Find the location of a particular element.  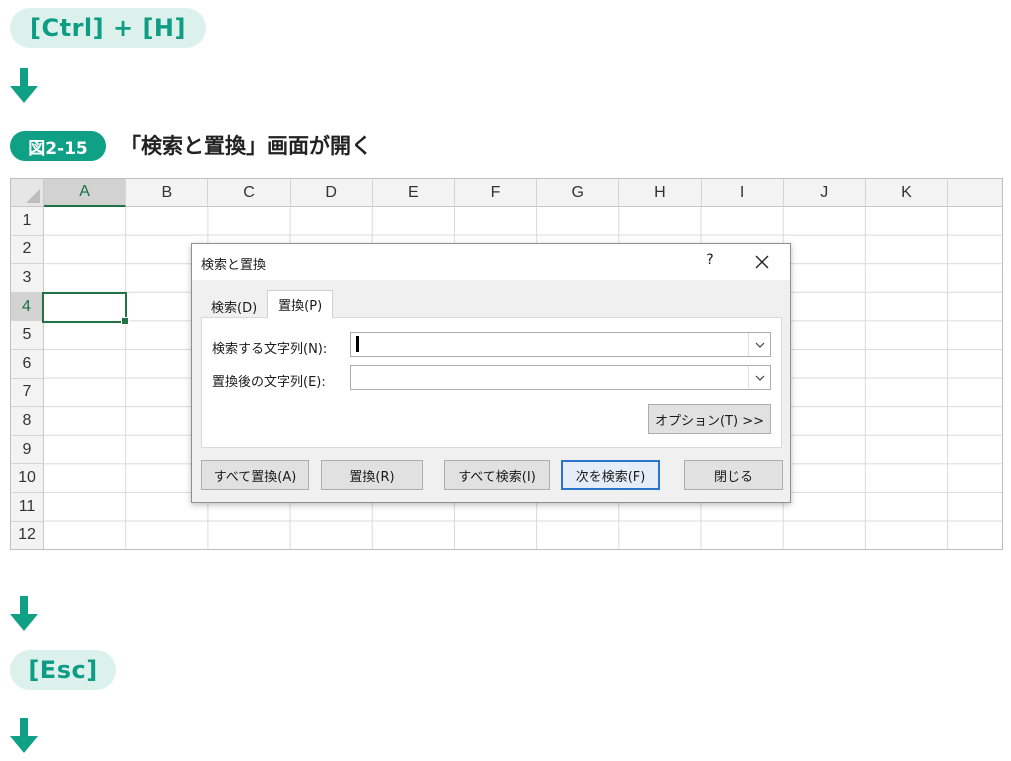

row-headers: 1 2 3 4 5 6 7 8 9 10 11 12 is located at coordinates (27, 378).